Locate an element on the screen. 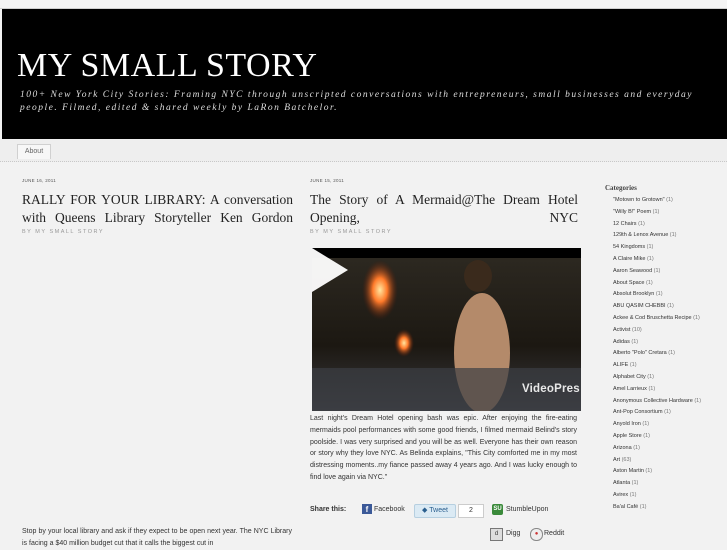 The width and height of the screenshot is (727, 550). category-item: About Space (1) is located at coordinates (667, 284).